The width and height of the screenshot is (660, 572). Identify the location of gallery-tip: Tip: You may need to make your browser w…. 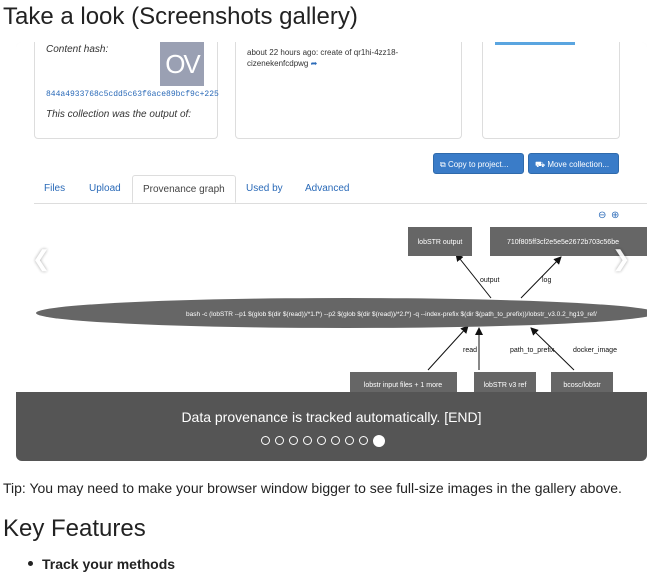
(312, 488).